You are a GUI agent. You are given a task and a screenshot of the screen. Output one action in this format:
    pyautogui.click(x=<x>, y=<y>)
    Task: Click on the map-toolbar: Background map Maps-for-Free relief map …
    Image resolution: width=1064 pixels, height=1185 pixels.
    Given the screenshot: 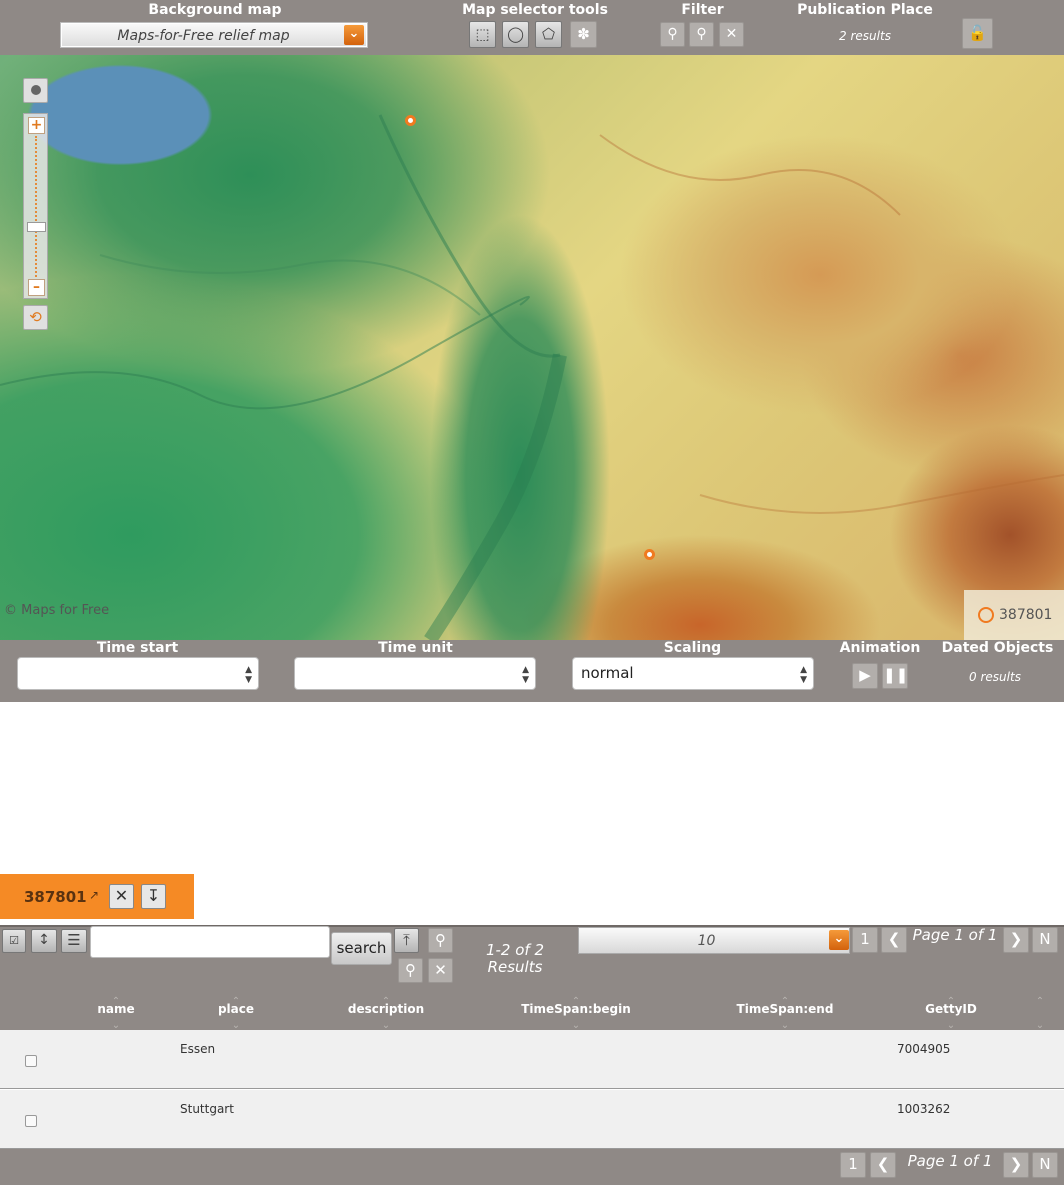 What is the action you would take?
    pyautogui.click(x=532, y=27)
    